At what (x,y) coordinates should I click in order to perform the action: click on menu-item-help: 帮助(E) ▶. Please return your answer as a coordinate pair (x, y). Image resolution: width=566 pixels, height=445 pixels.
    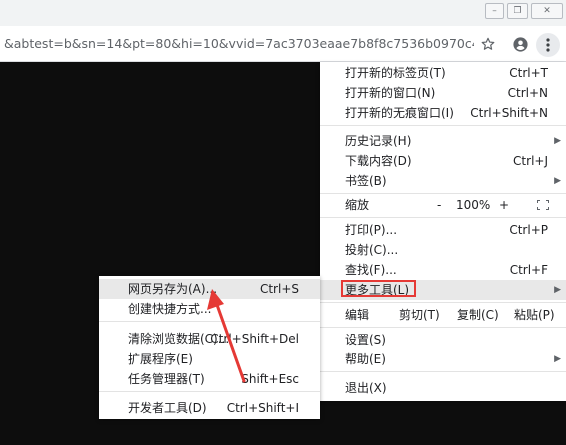
    Looking at the image, I should click on (443, 359).